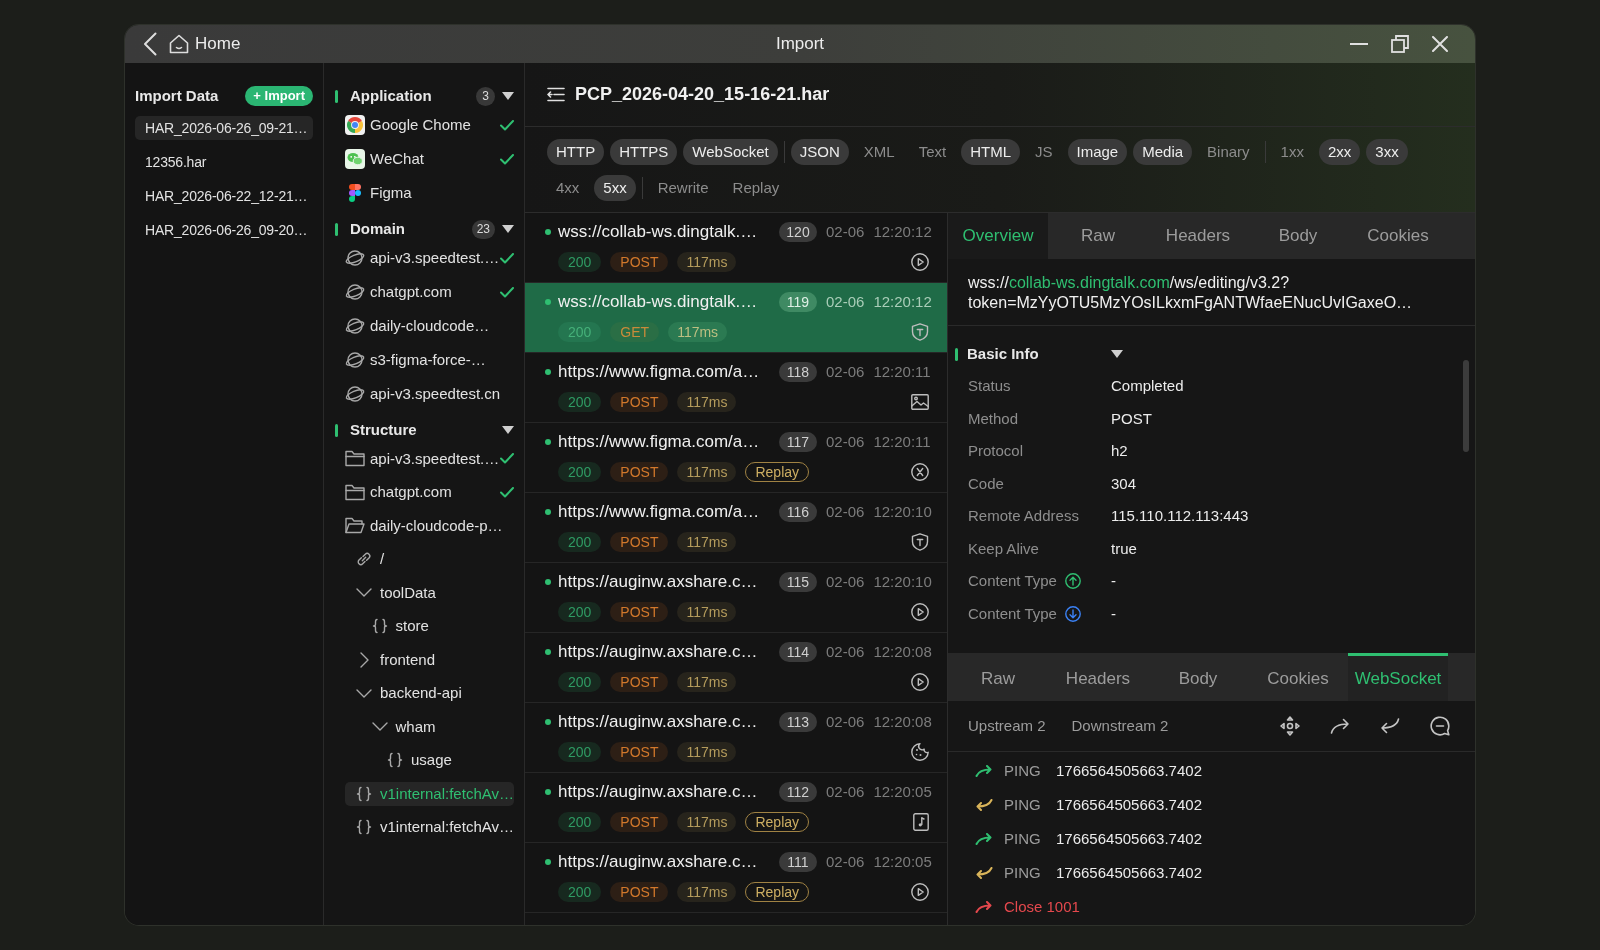 Image resolution: width=1600 pixels, height=950 pixels. Describe the element at coordinates (1339, 152) in the screenshot. I see `filter-chip: 2xx` at that location.